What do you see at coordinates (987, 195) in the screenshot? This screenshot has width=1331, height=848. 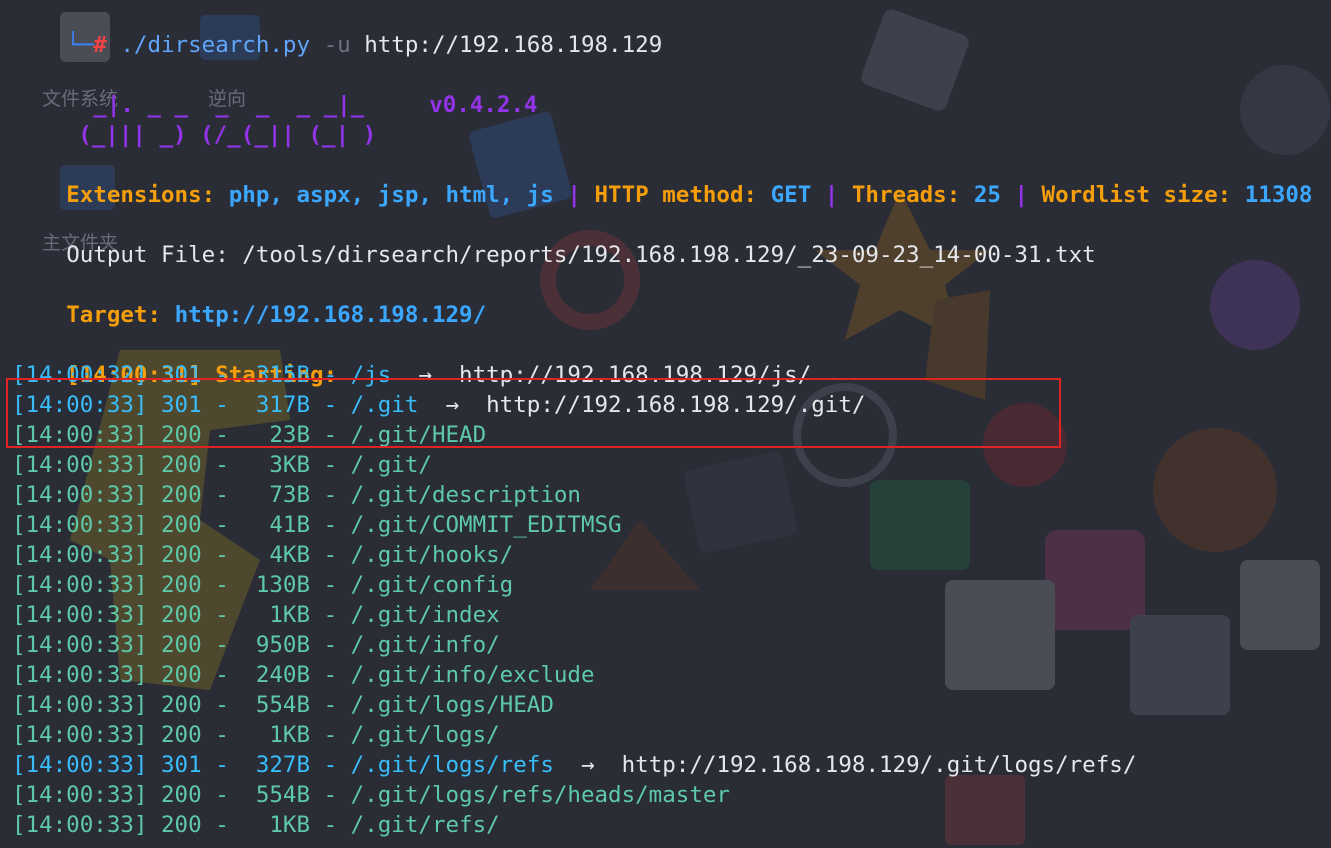 I see `threads-value: 25` at bounding box center [987, 195].